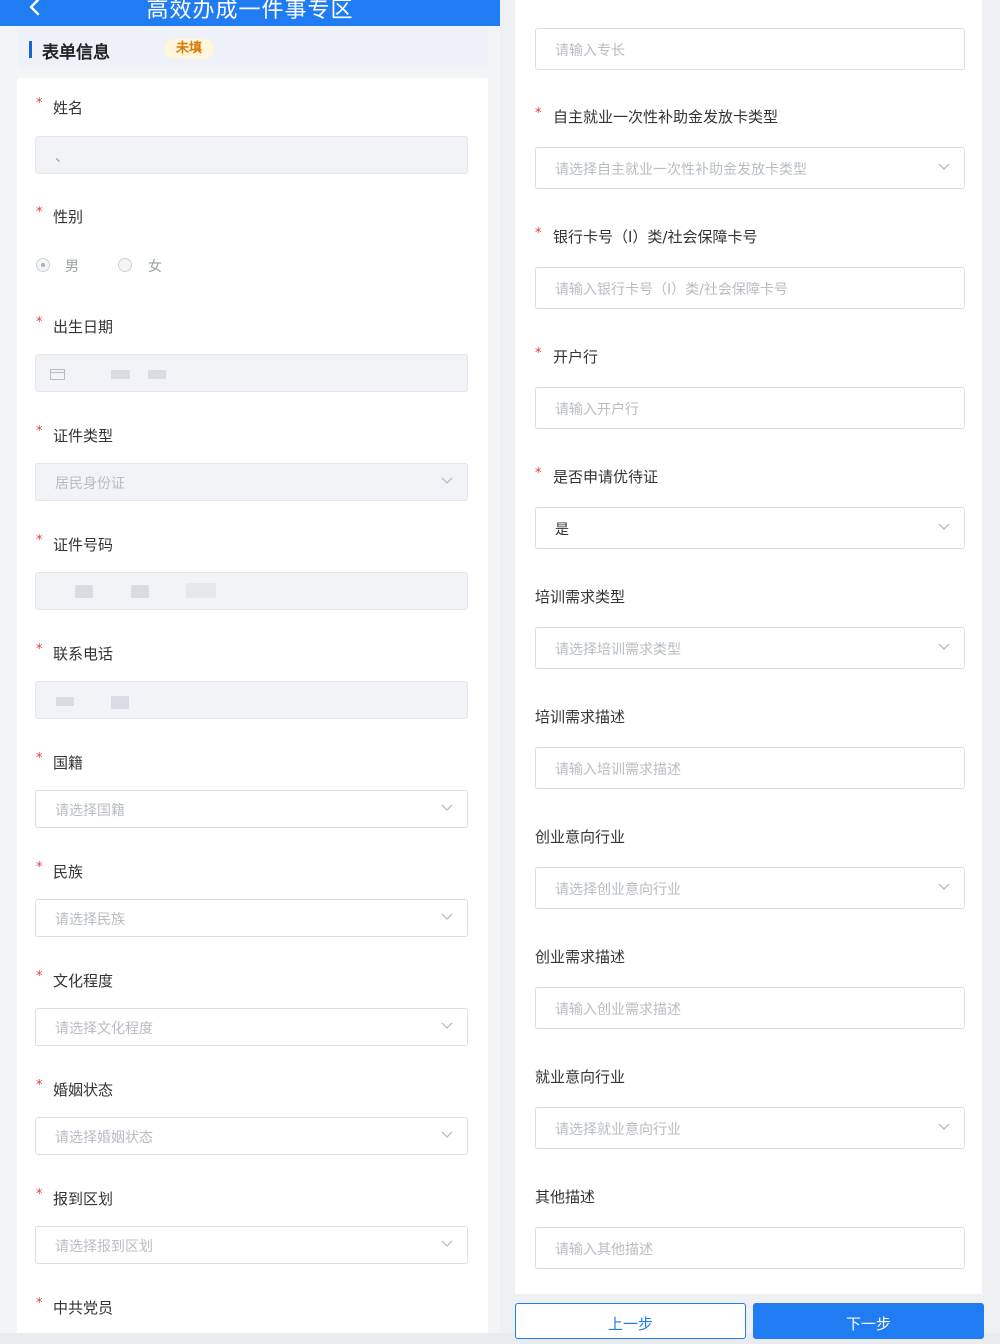 The width and height of the screenshot is (1000, 1344). Describe the element at coordinates (62, 157) in the screenshot. I see `name-value: 、` at that location.